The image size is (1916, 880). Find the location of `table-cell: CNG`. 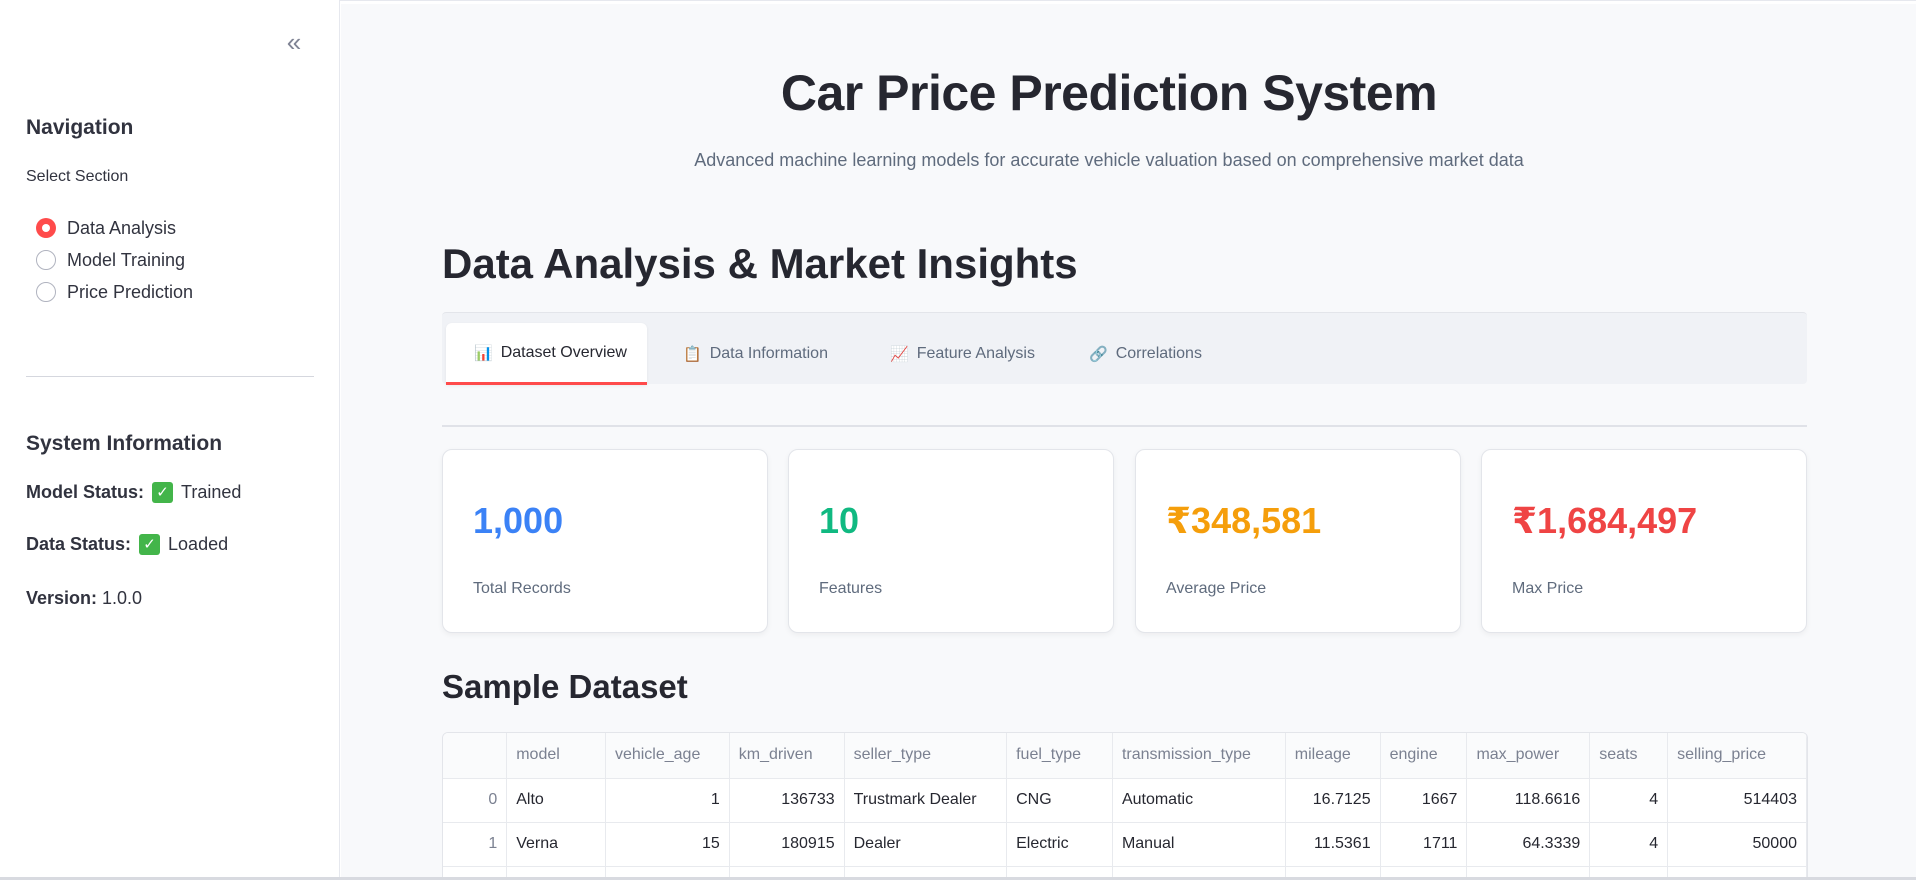

table-cell: CNG is located at coordinates (1059, 800).